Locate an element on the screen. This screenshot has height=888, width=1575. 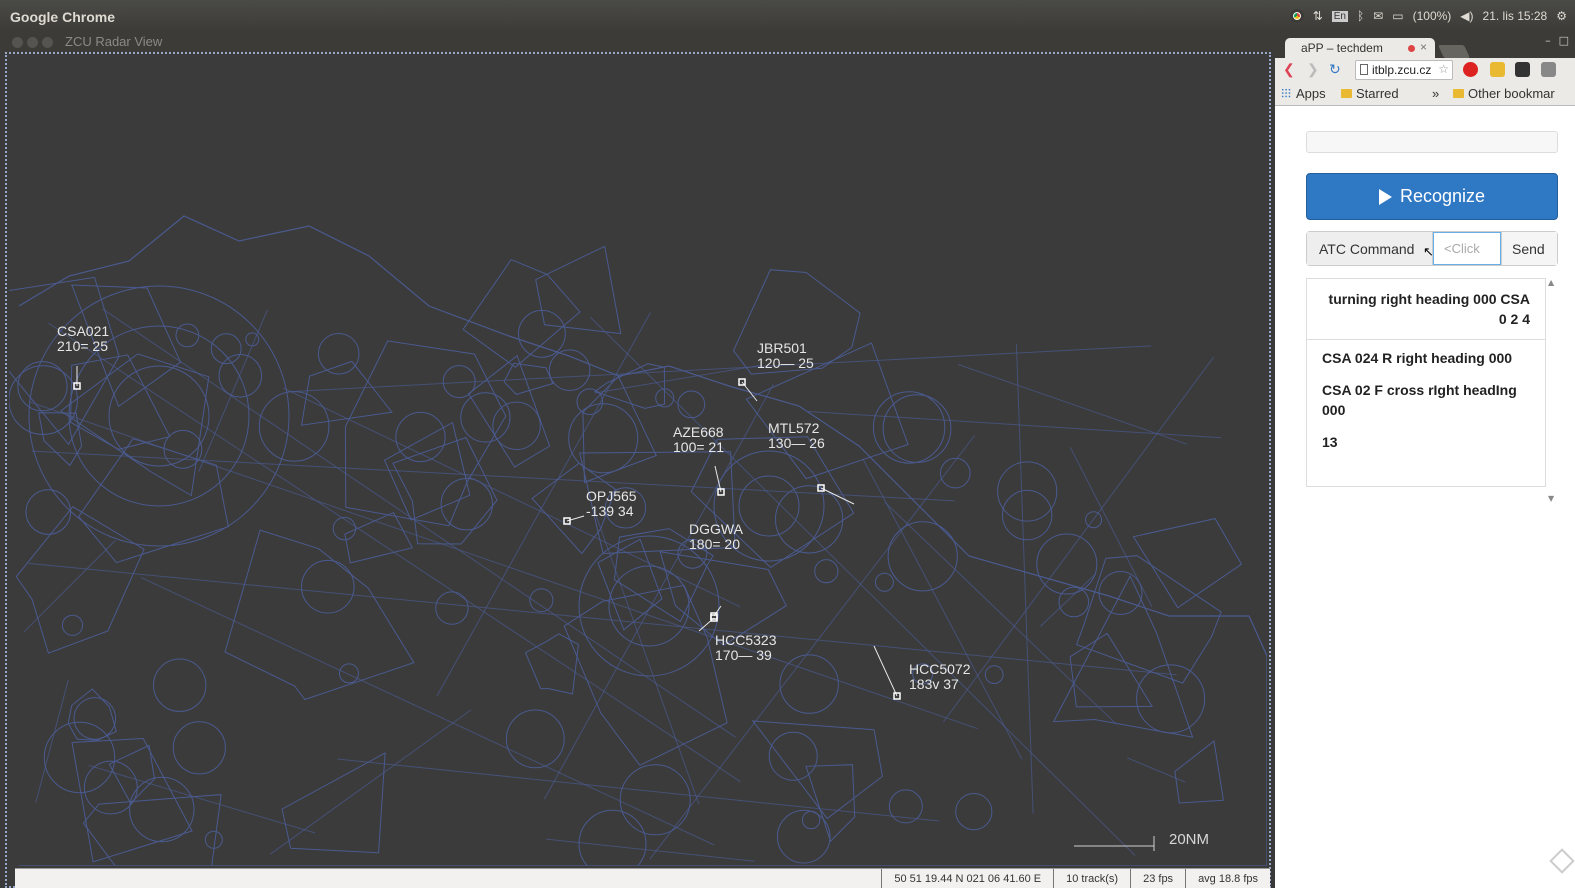
aircraft-flight-data: 120— 25 is located at coordinates (785, 363).